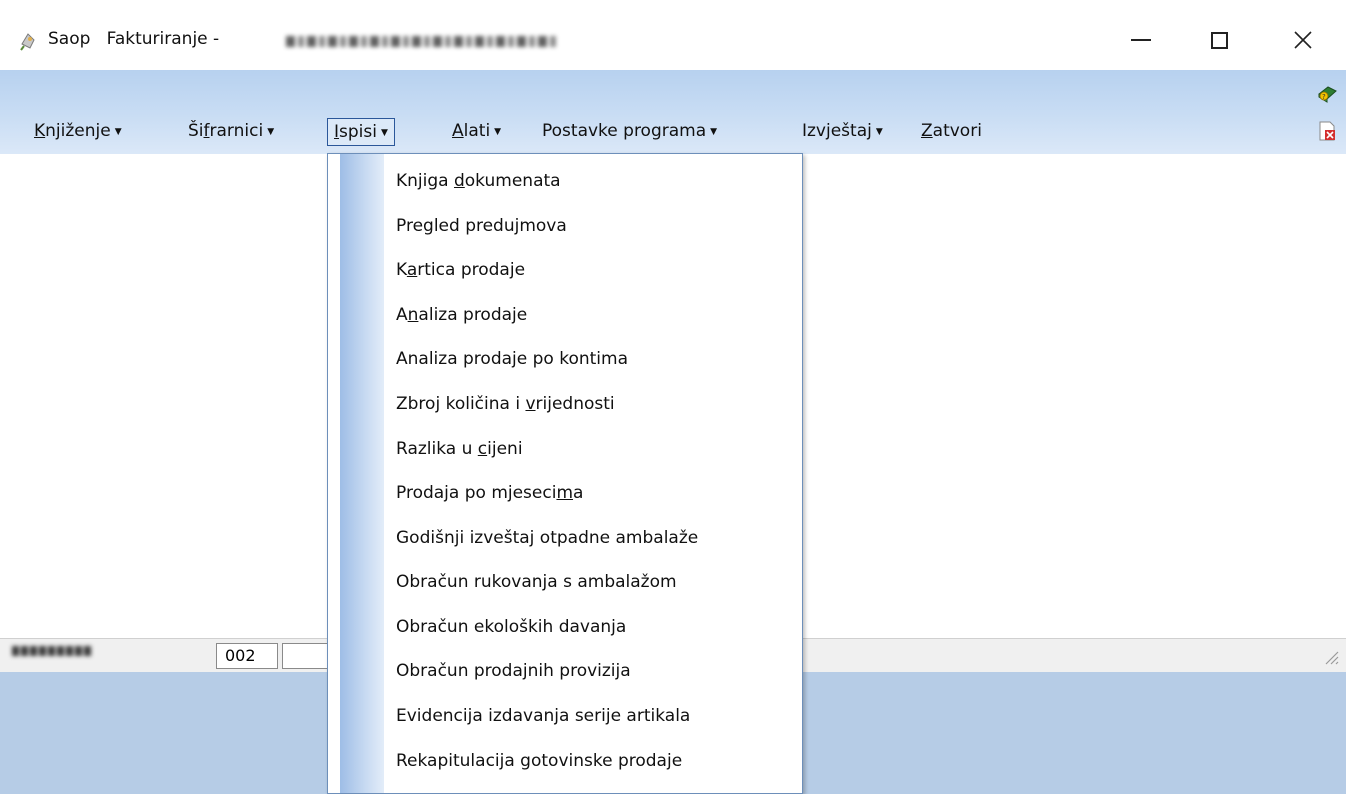  Describe the element at coordinates (565, 493) in the screenshot. I see `item-accelerator: m` at that location.